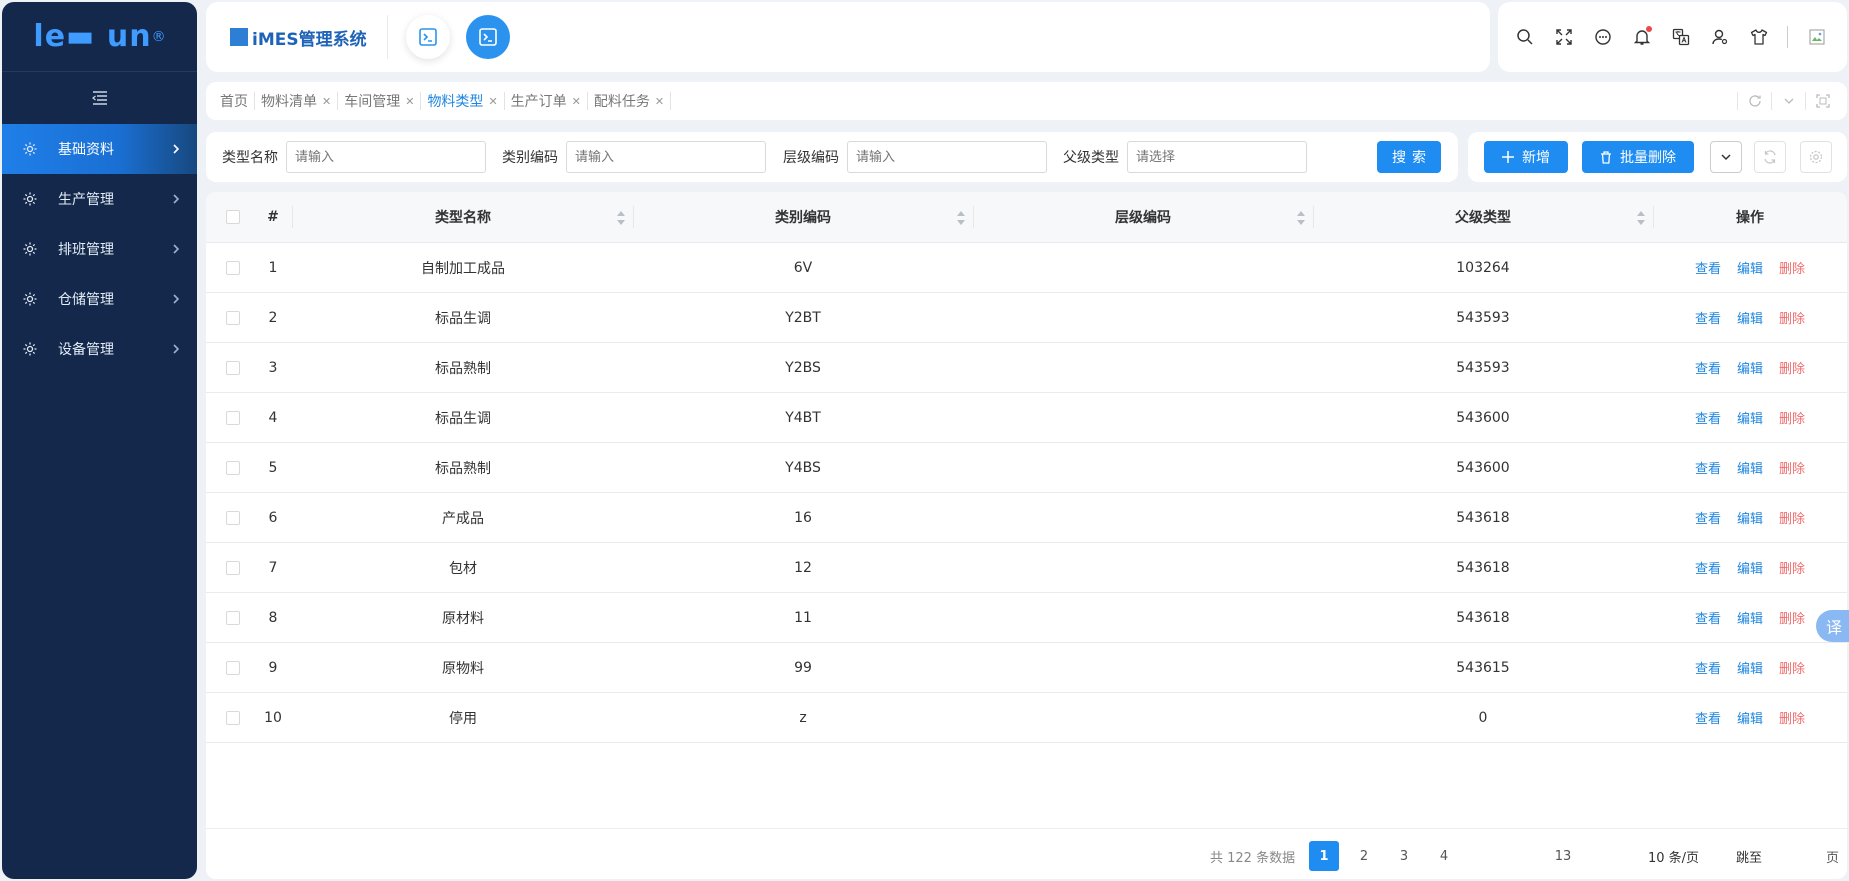 The height and width of the screenshot is (881, 1849). I want to click on tab-3: 物料类型 ✕, so click(463, 101).